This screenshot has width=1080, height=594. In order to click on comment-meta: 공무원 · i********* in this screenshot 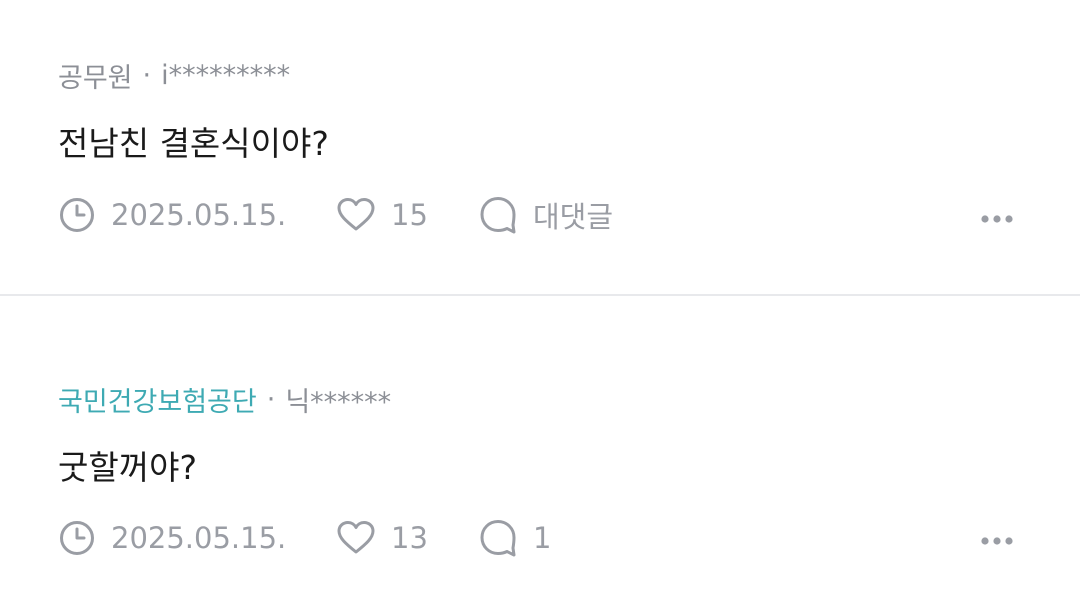, I will do `click(174, 75)`.